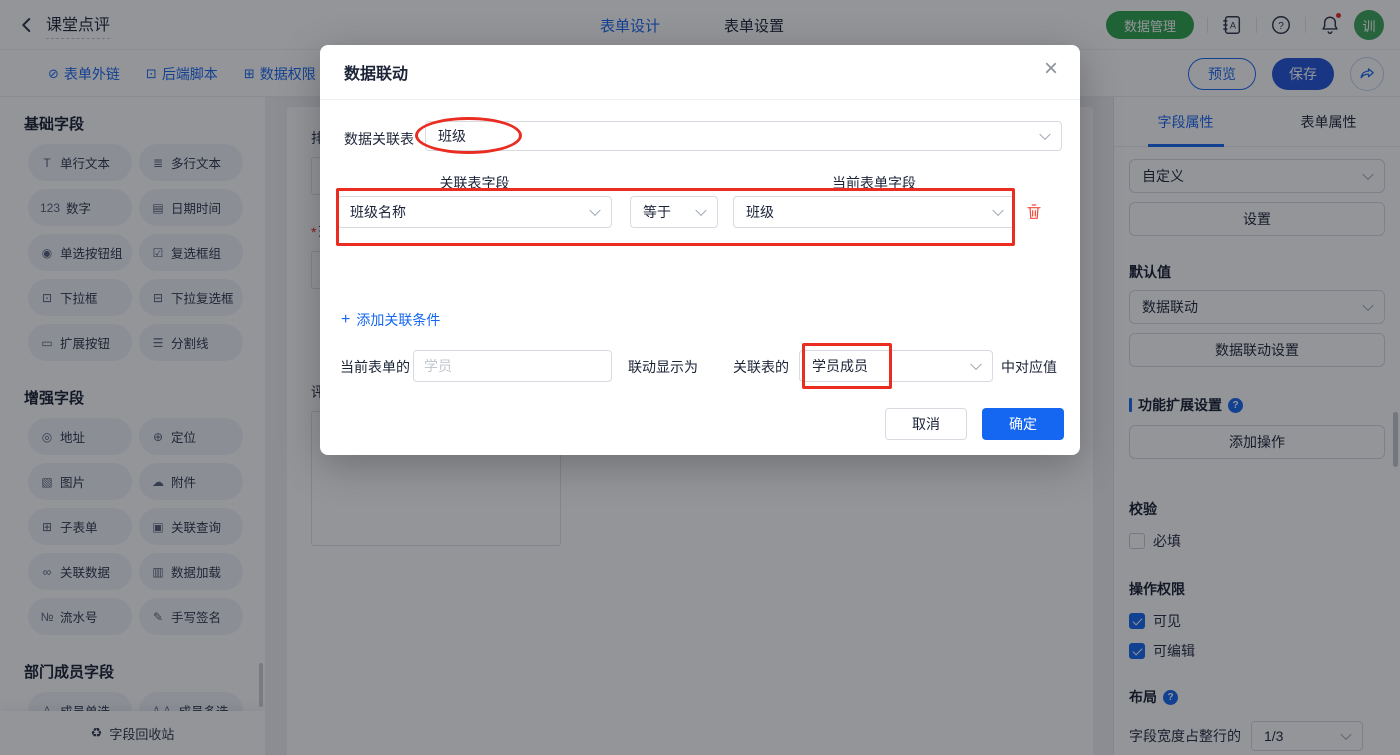 Image resolution: width=1400 pixels, height=755 pixels. What do you see at coordinates (512, 366) in the screenshot?
I see `display-field-input` at bounding box center [512, 366].